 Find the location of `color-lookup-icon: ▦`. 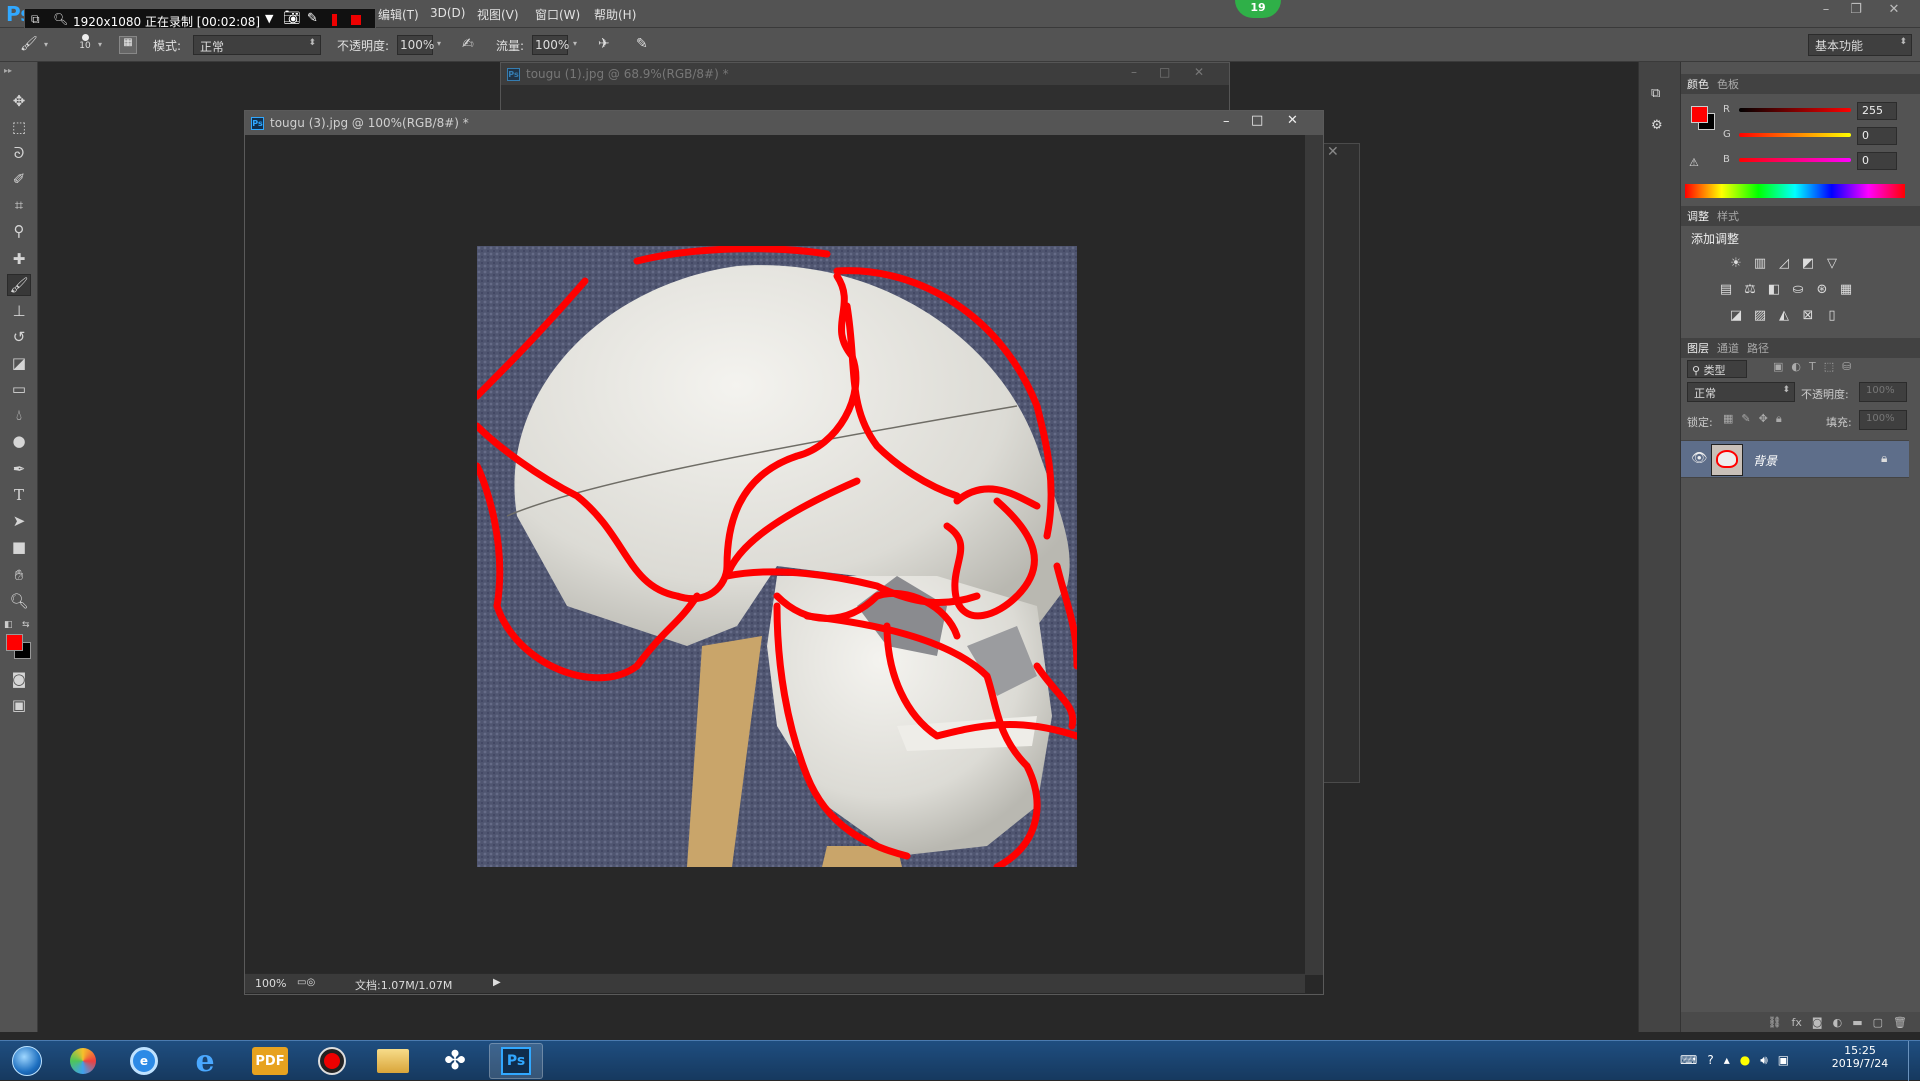

color-lookup-icon: ▦ is located at coordinates (1846, 289).